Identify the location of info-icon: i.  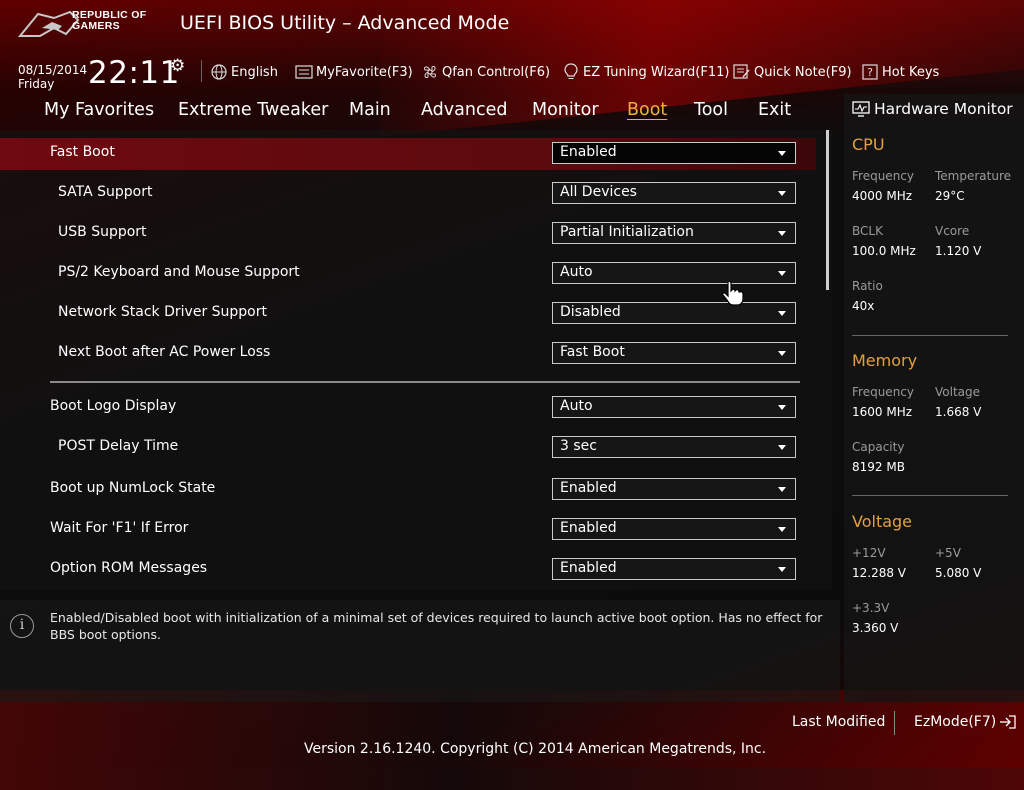
(22, 626).